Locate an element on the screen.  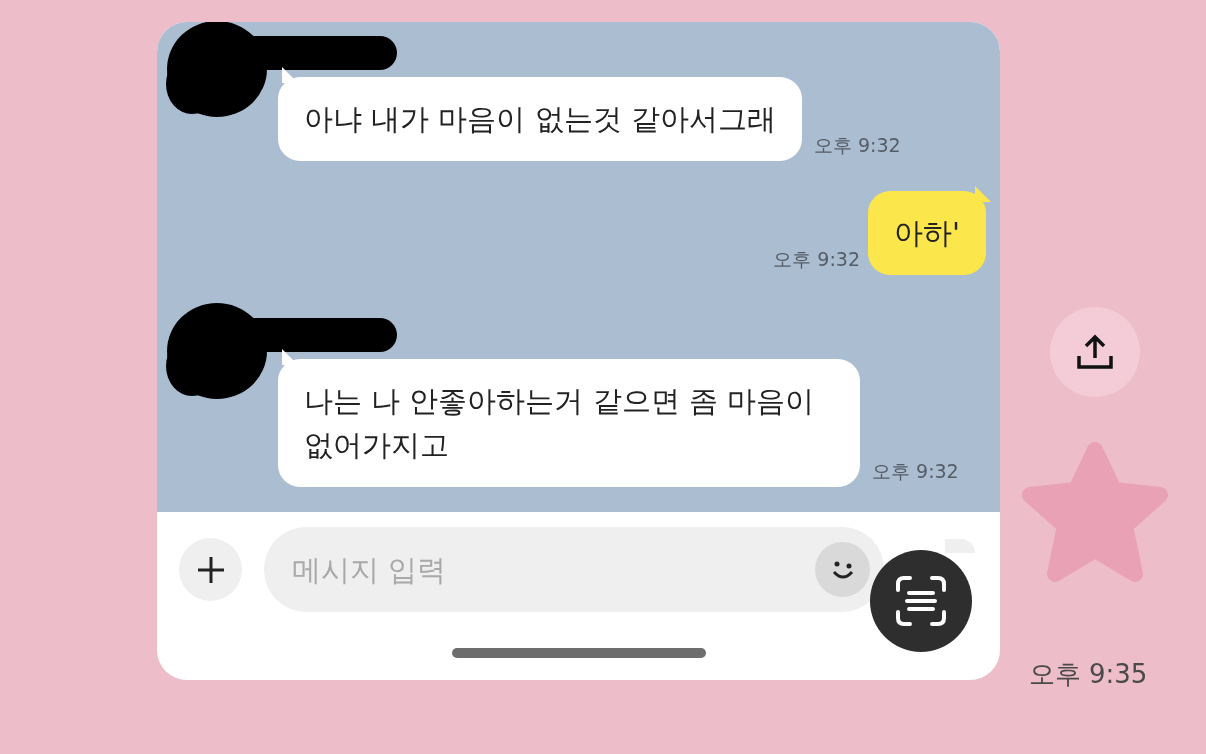
message-time: 오후 9:35 is located at coordinates (1088, 674).